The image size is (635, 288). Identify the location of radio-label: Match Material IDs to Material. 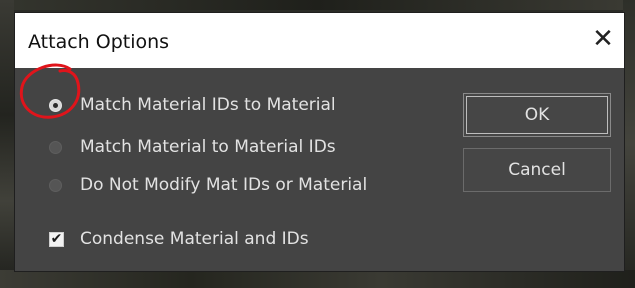
(208, 105).